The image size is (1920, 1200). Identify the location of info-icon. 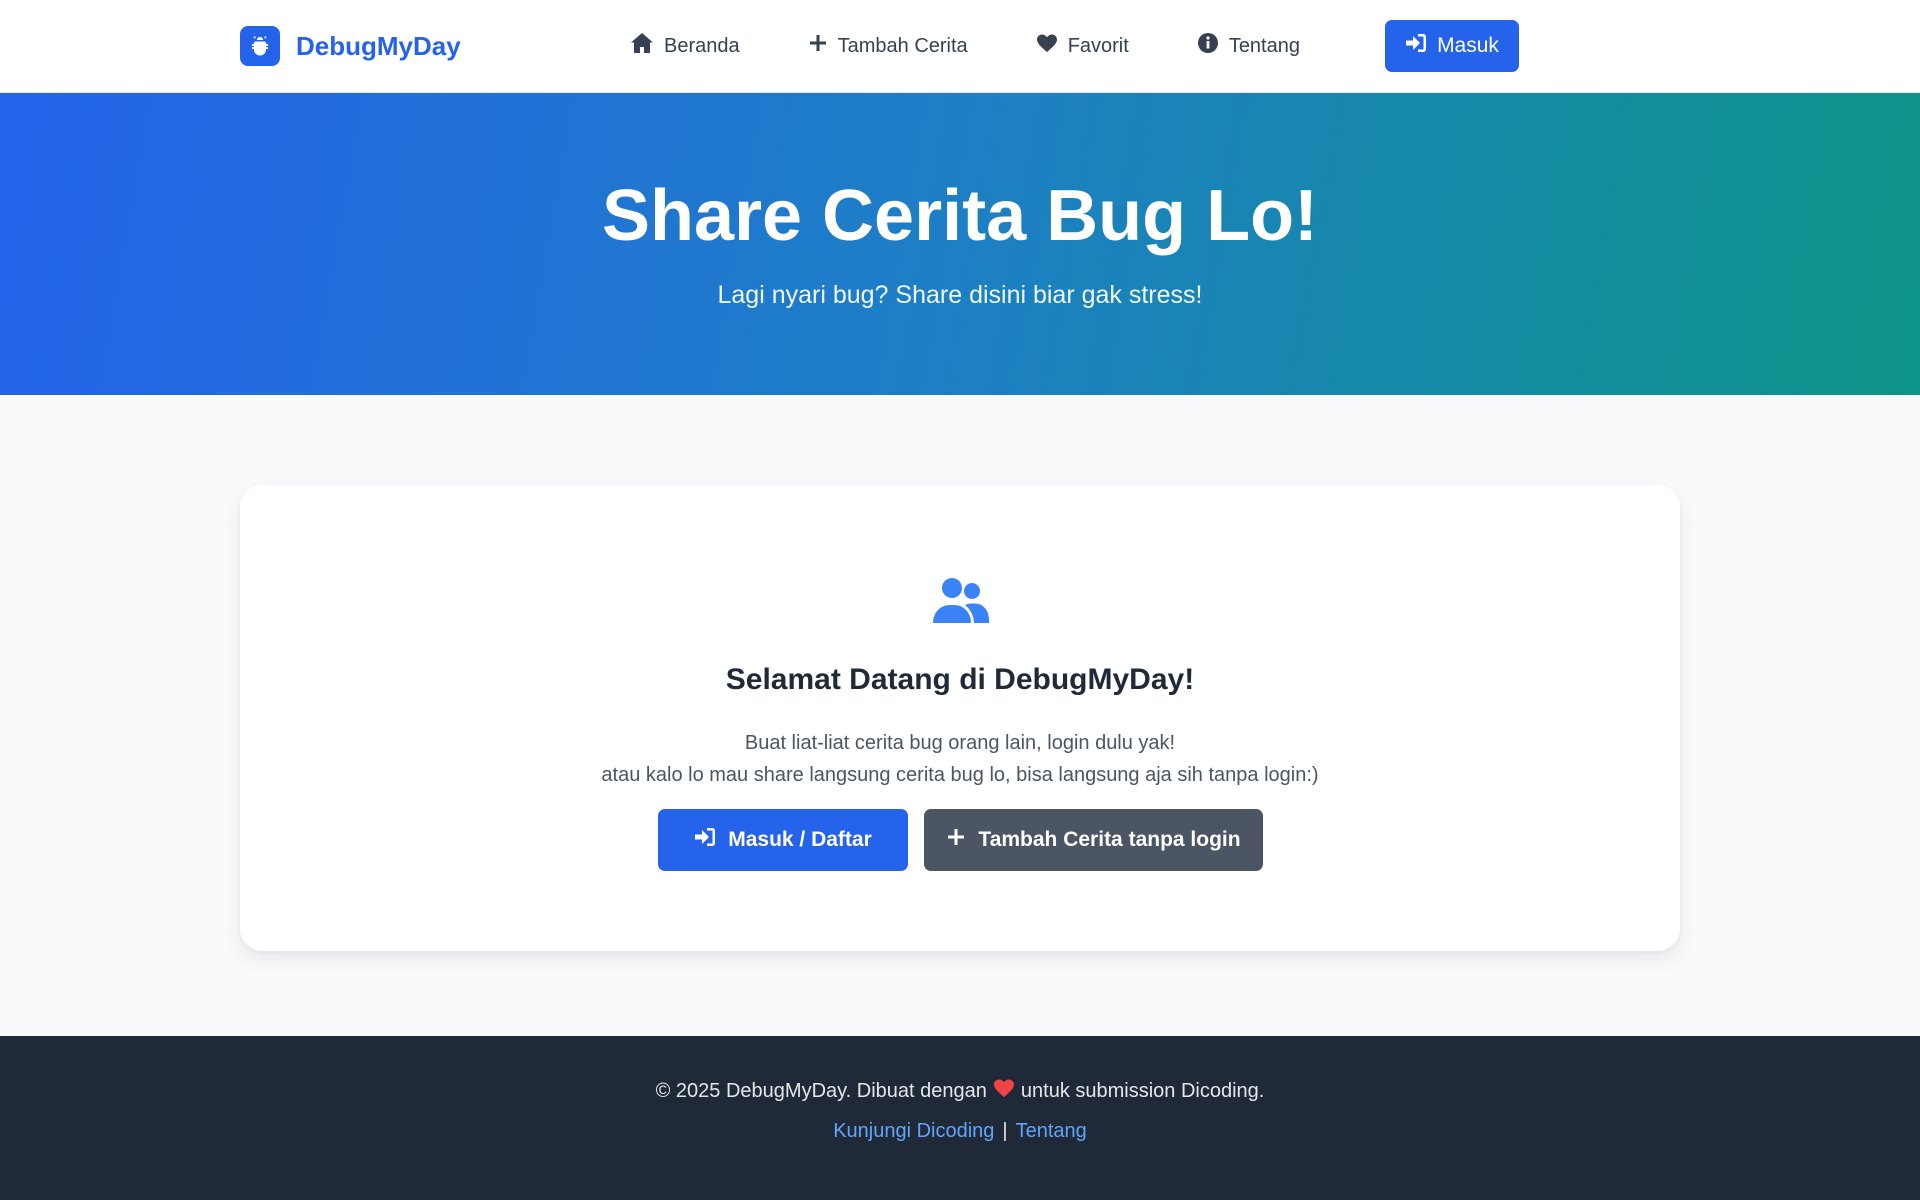
(1208, 46).